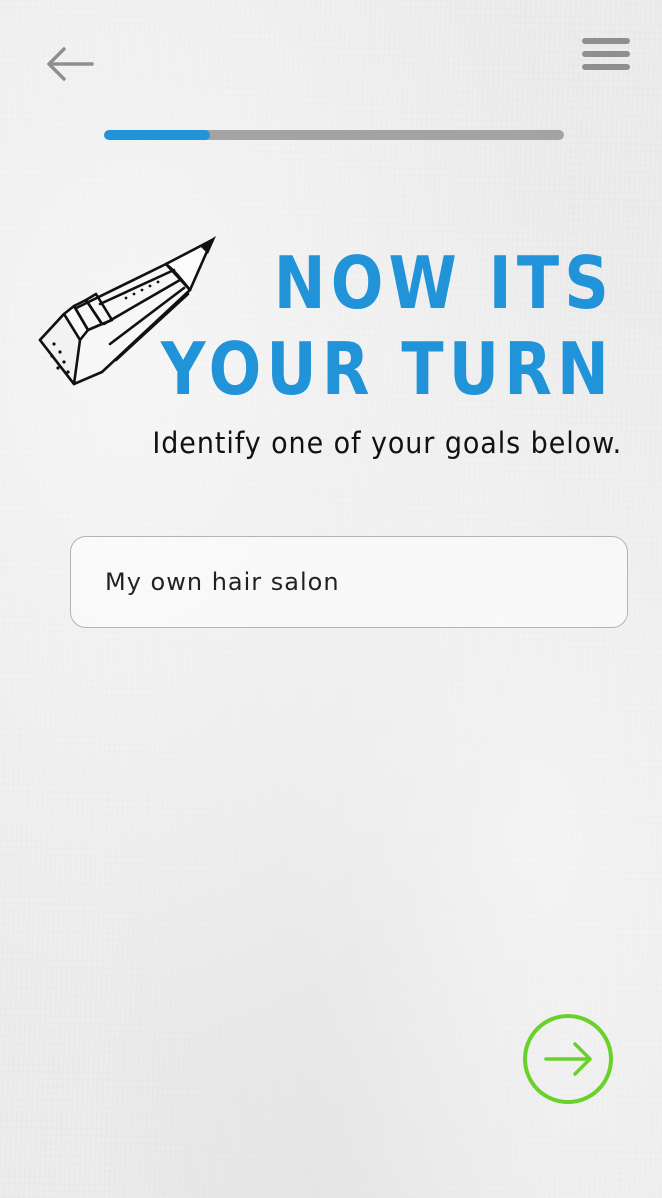 The image size is (662, 1198). Describe the element at coordinates (387, 369) in the screenshot. I see `page-title-line-2: YOUR TURN` at that location.